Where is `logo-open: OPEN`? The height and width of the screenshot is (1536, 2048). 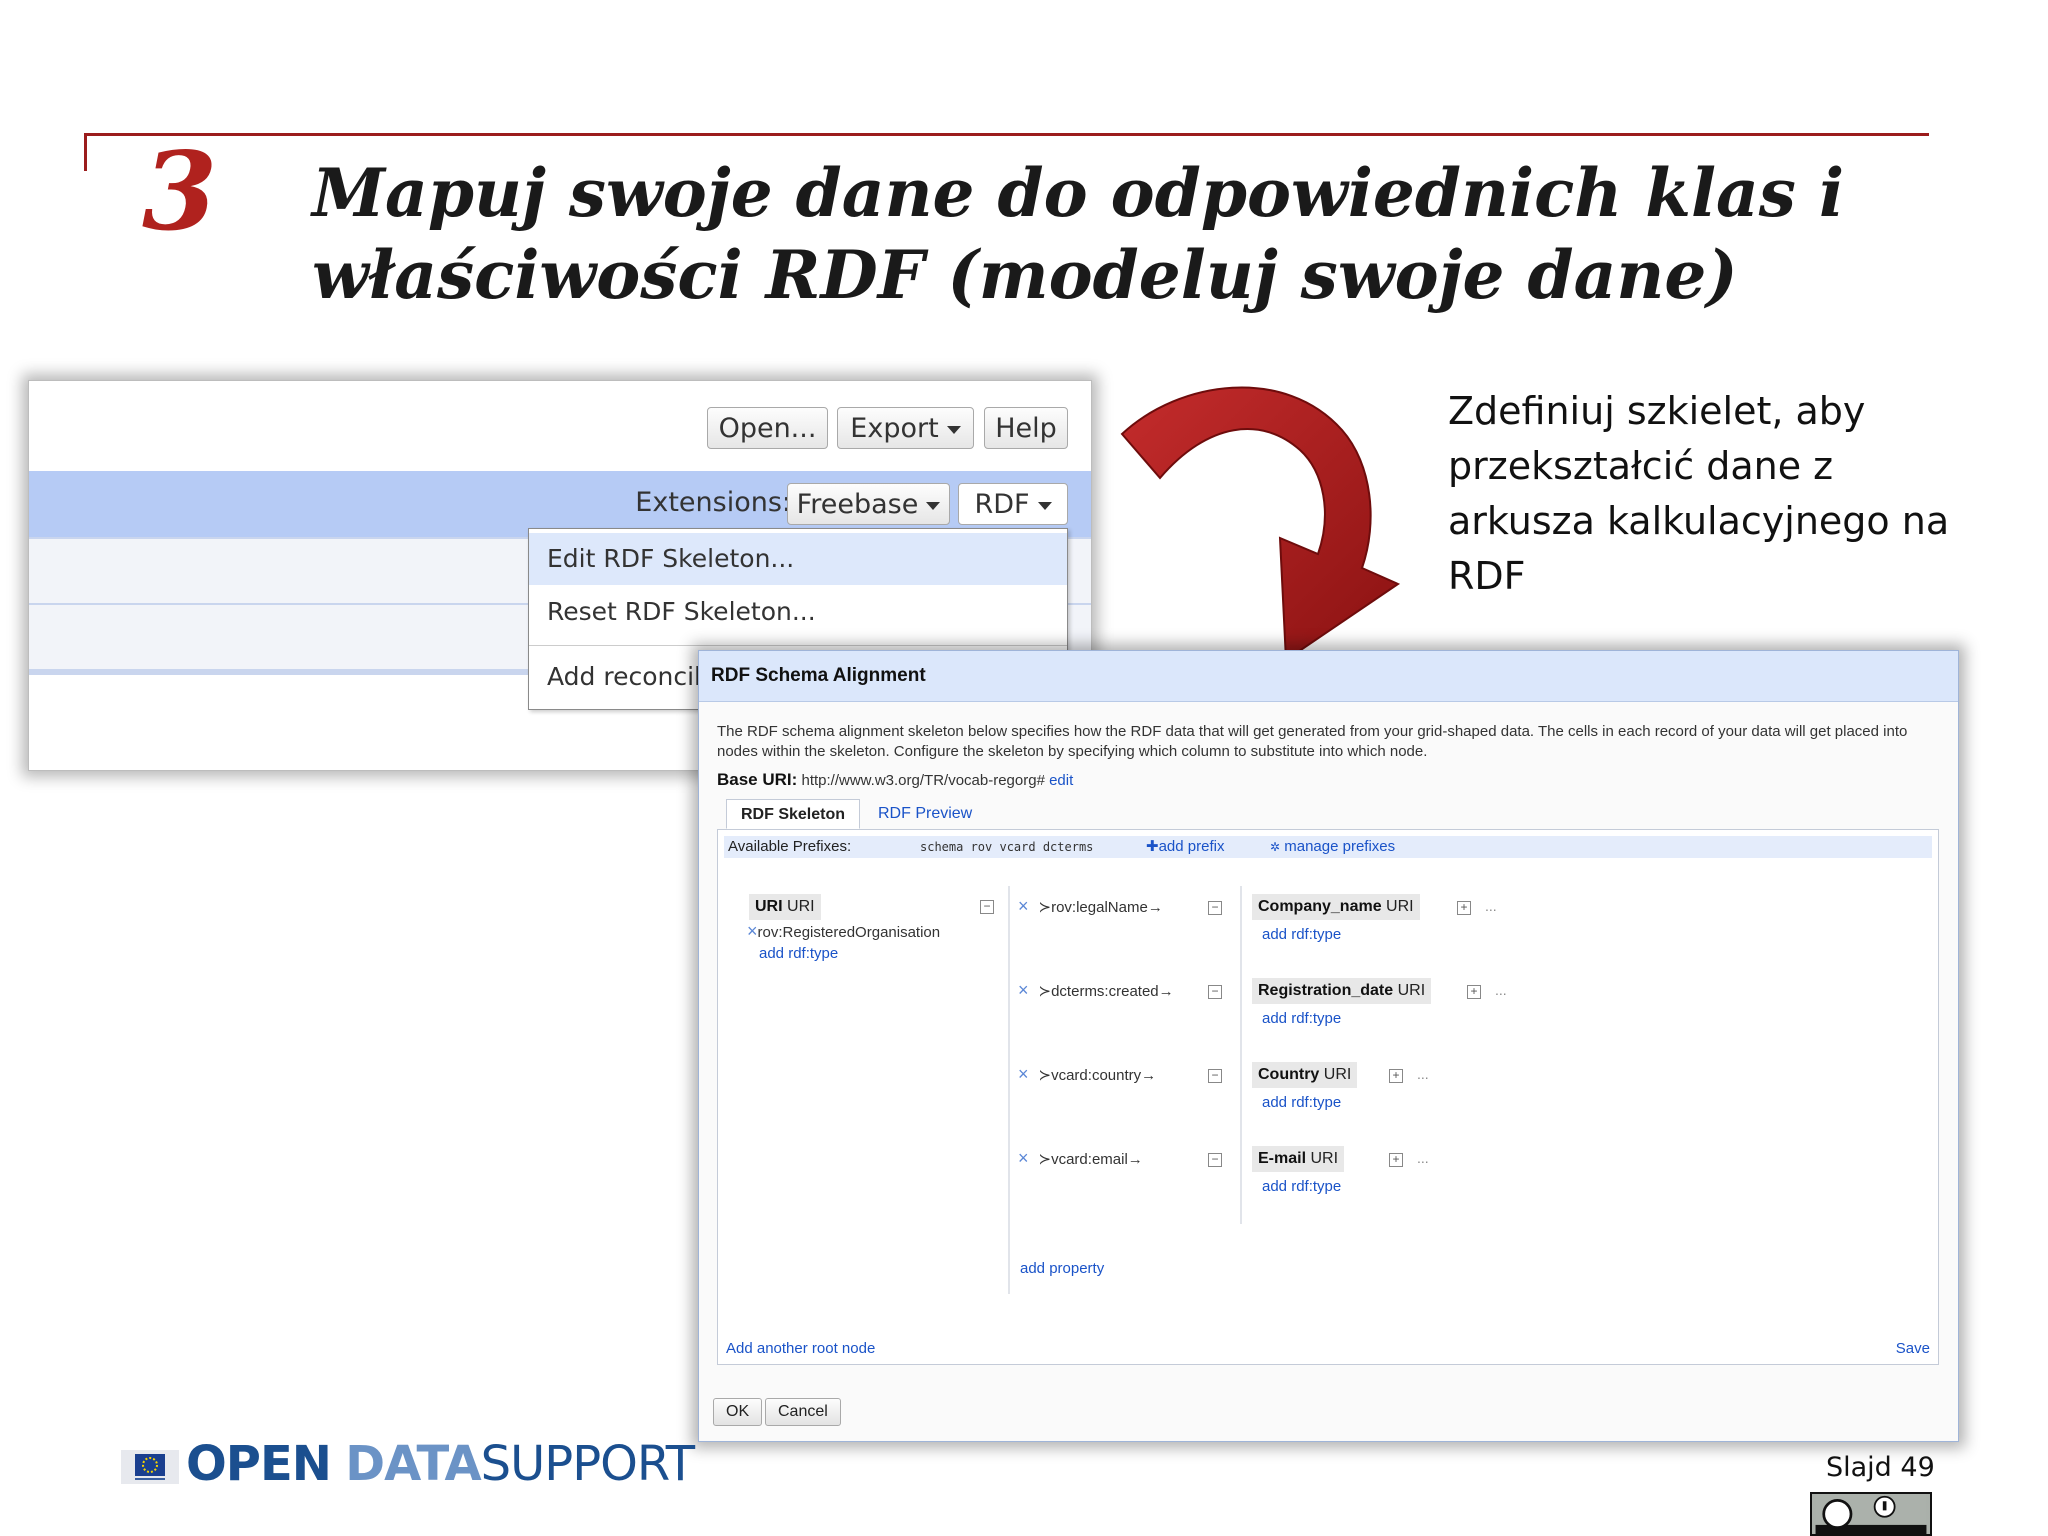 logo-open: OPEN is located at coordinates (259, 1464).